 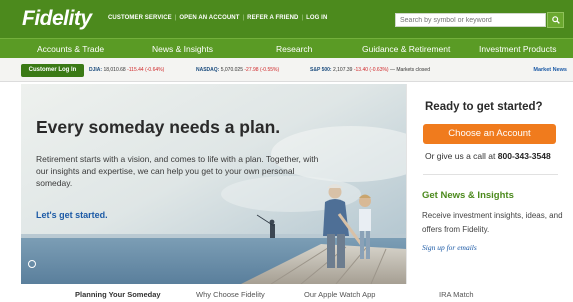 What do you see at coordinates (339, 294) in the screenshot?
I see `tab-apple-watch-app: Our Apple Watch App` at bounding box center [339, 294].